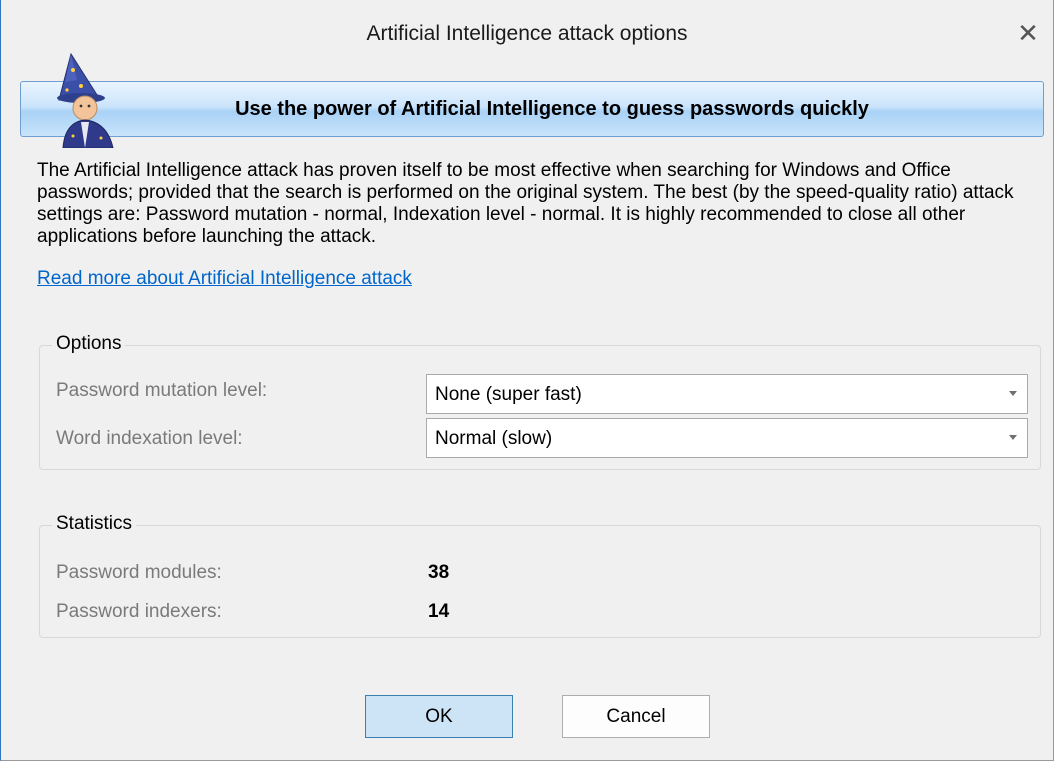  What do you see at coordinates (494, 438) in the screenshot?
I see `indexation-level-value: Normal (slow)` at bounding box center [494, 438].